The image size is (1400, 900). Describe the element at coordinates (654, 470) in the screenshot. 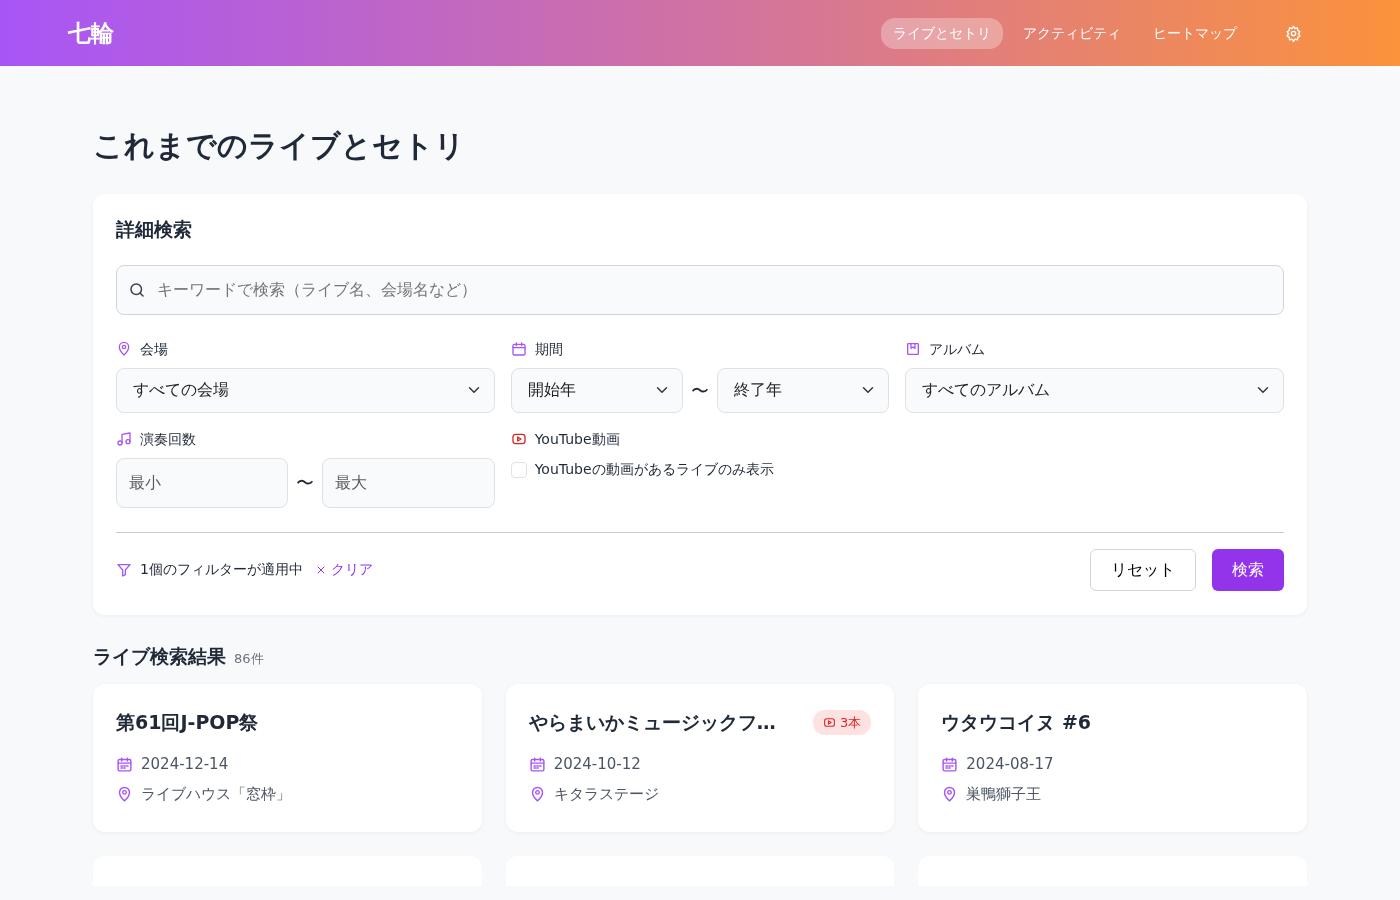

I see `checkbox-label: YouTubeの動画があるライブのみ表示` at that location.